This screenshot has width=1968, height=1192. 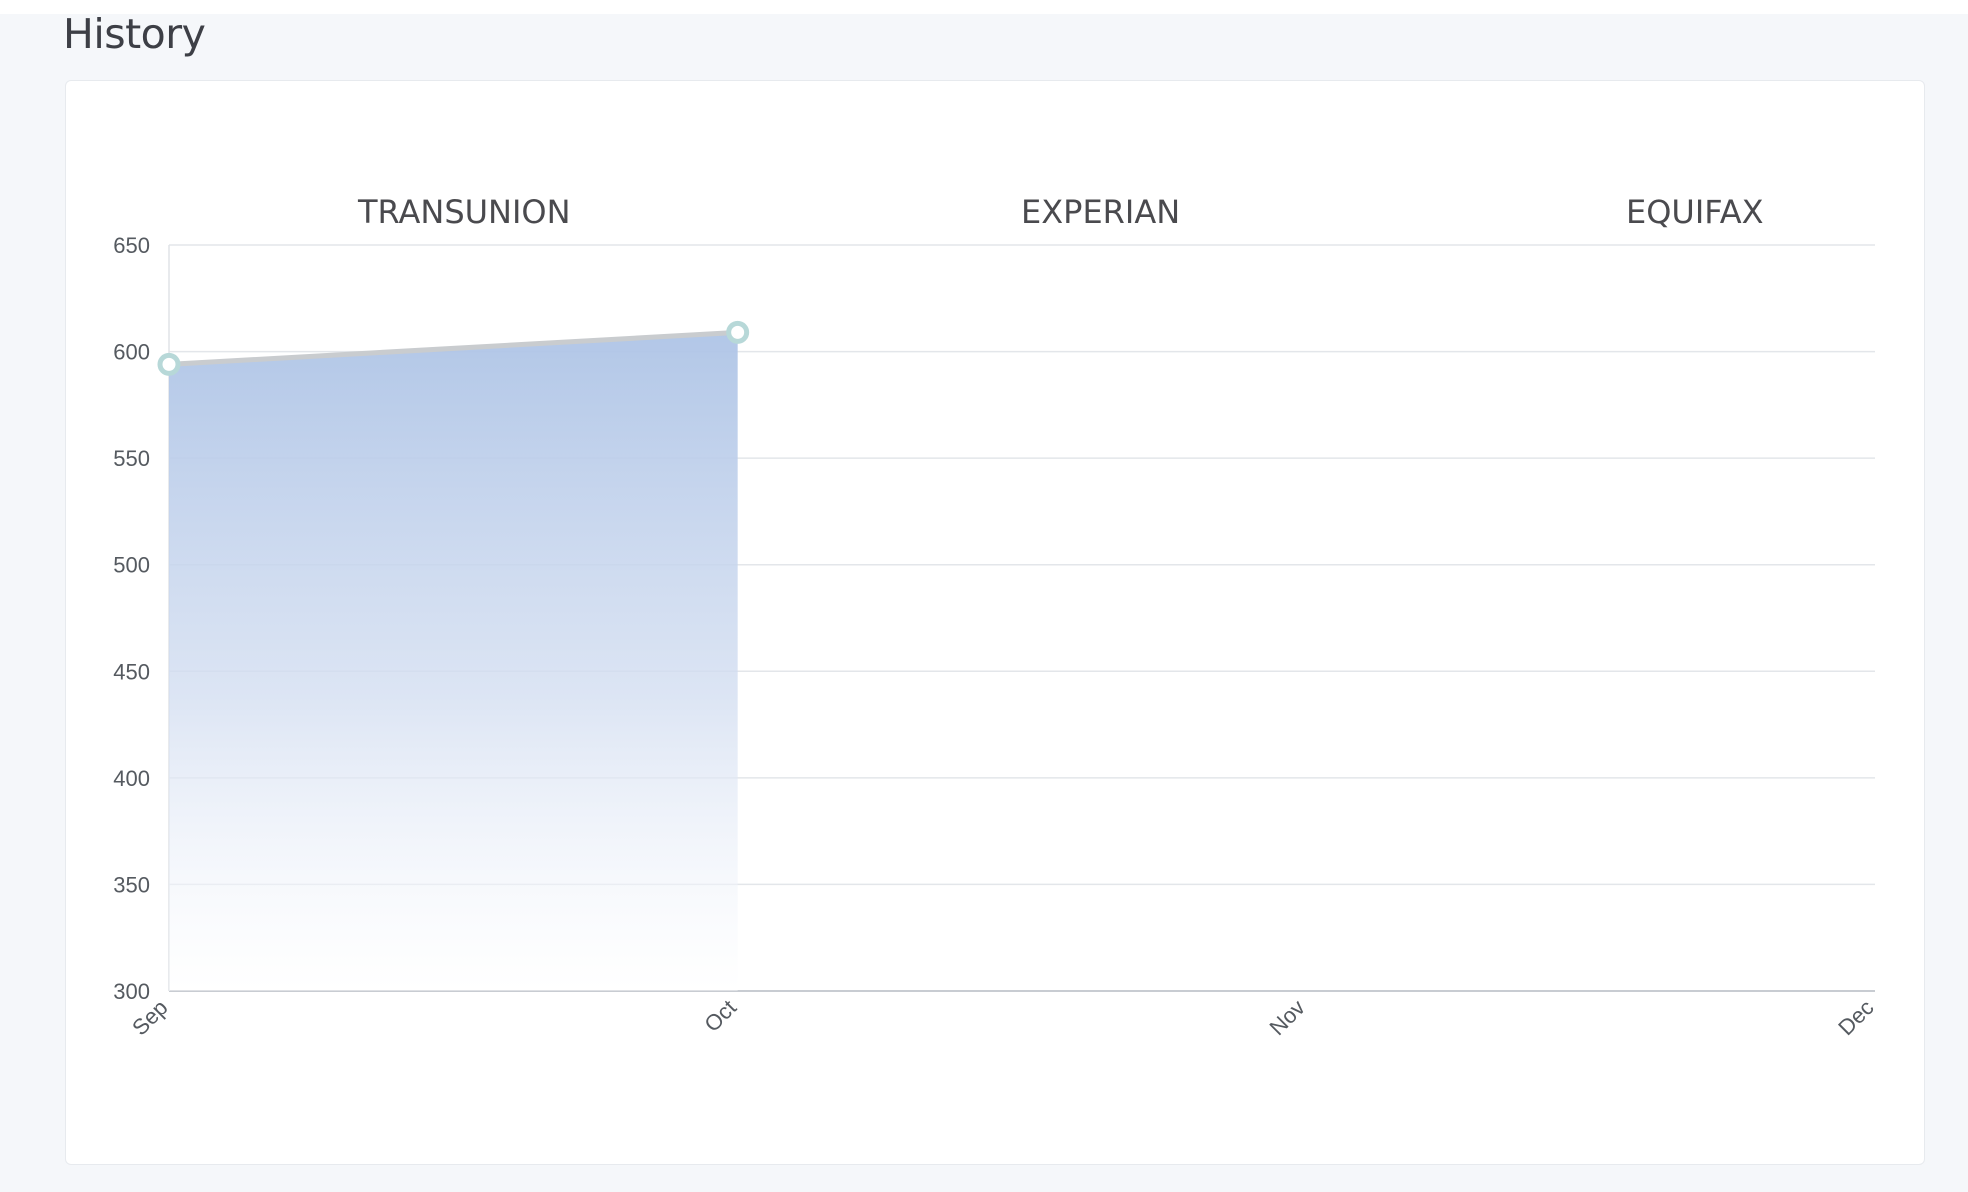 What do you see at coordinates (131, 245) in the screenshot?
I see `y-tick-label: 650` at bounding box center [131, 245].